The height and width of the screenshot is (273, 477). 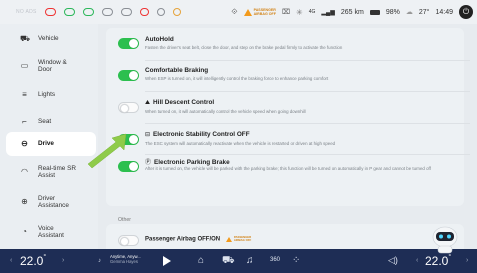 What do you see at coordinates (45, 122) in the screenshot?
I see `sidebar-item-label: Seat` at bounding box center [45, 122].